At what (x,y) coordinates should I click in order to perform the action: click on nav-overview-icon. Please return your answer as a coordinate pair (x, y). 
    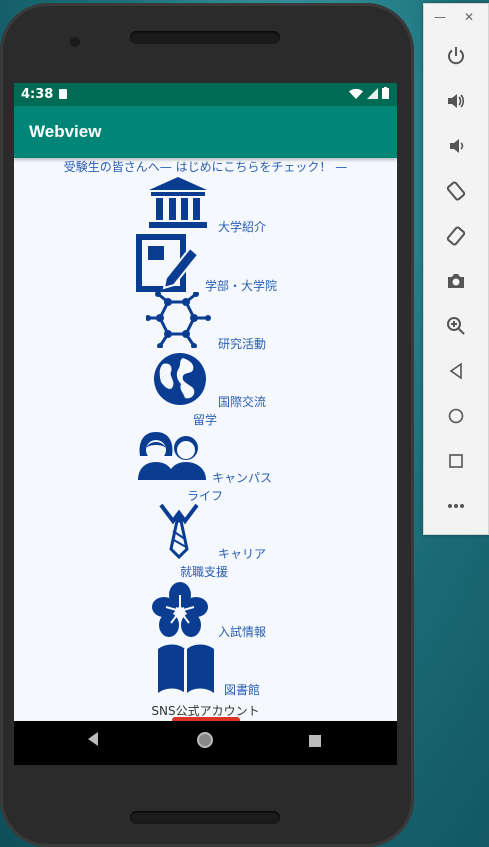
    Looking at the image, I should click on (315, 741).